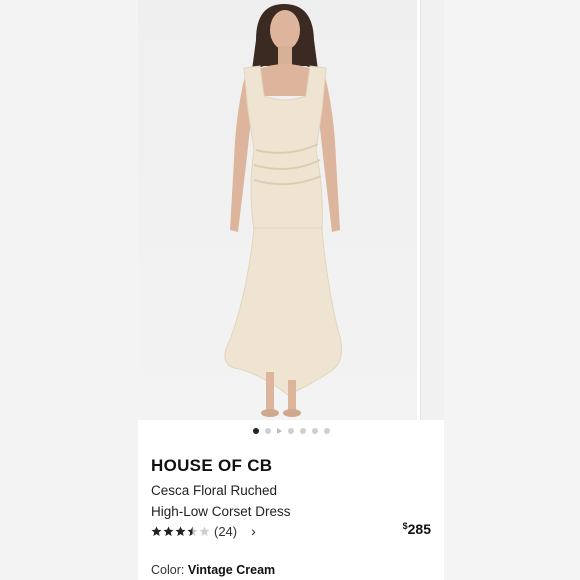 This screenshot has width=580, height=580. What do you see at coordinates (231, 570) in the screenshot?
I see `color-value: Vintage Cream` at bounding box center [231, 570].